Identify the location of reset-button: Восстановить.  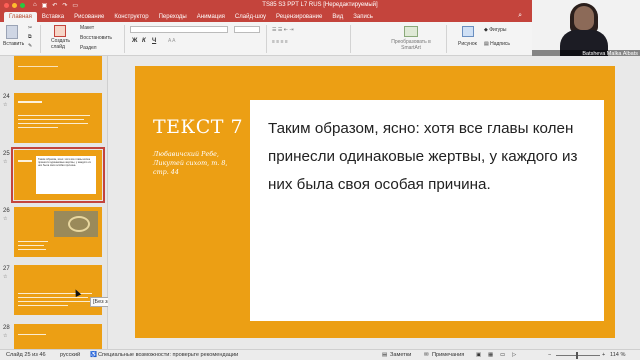
(96, 38).